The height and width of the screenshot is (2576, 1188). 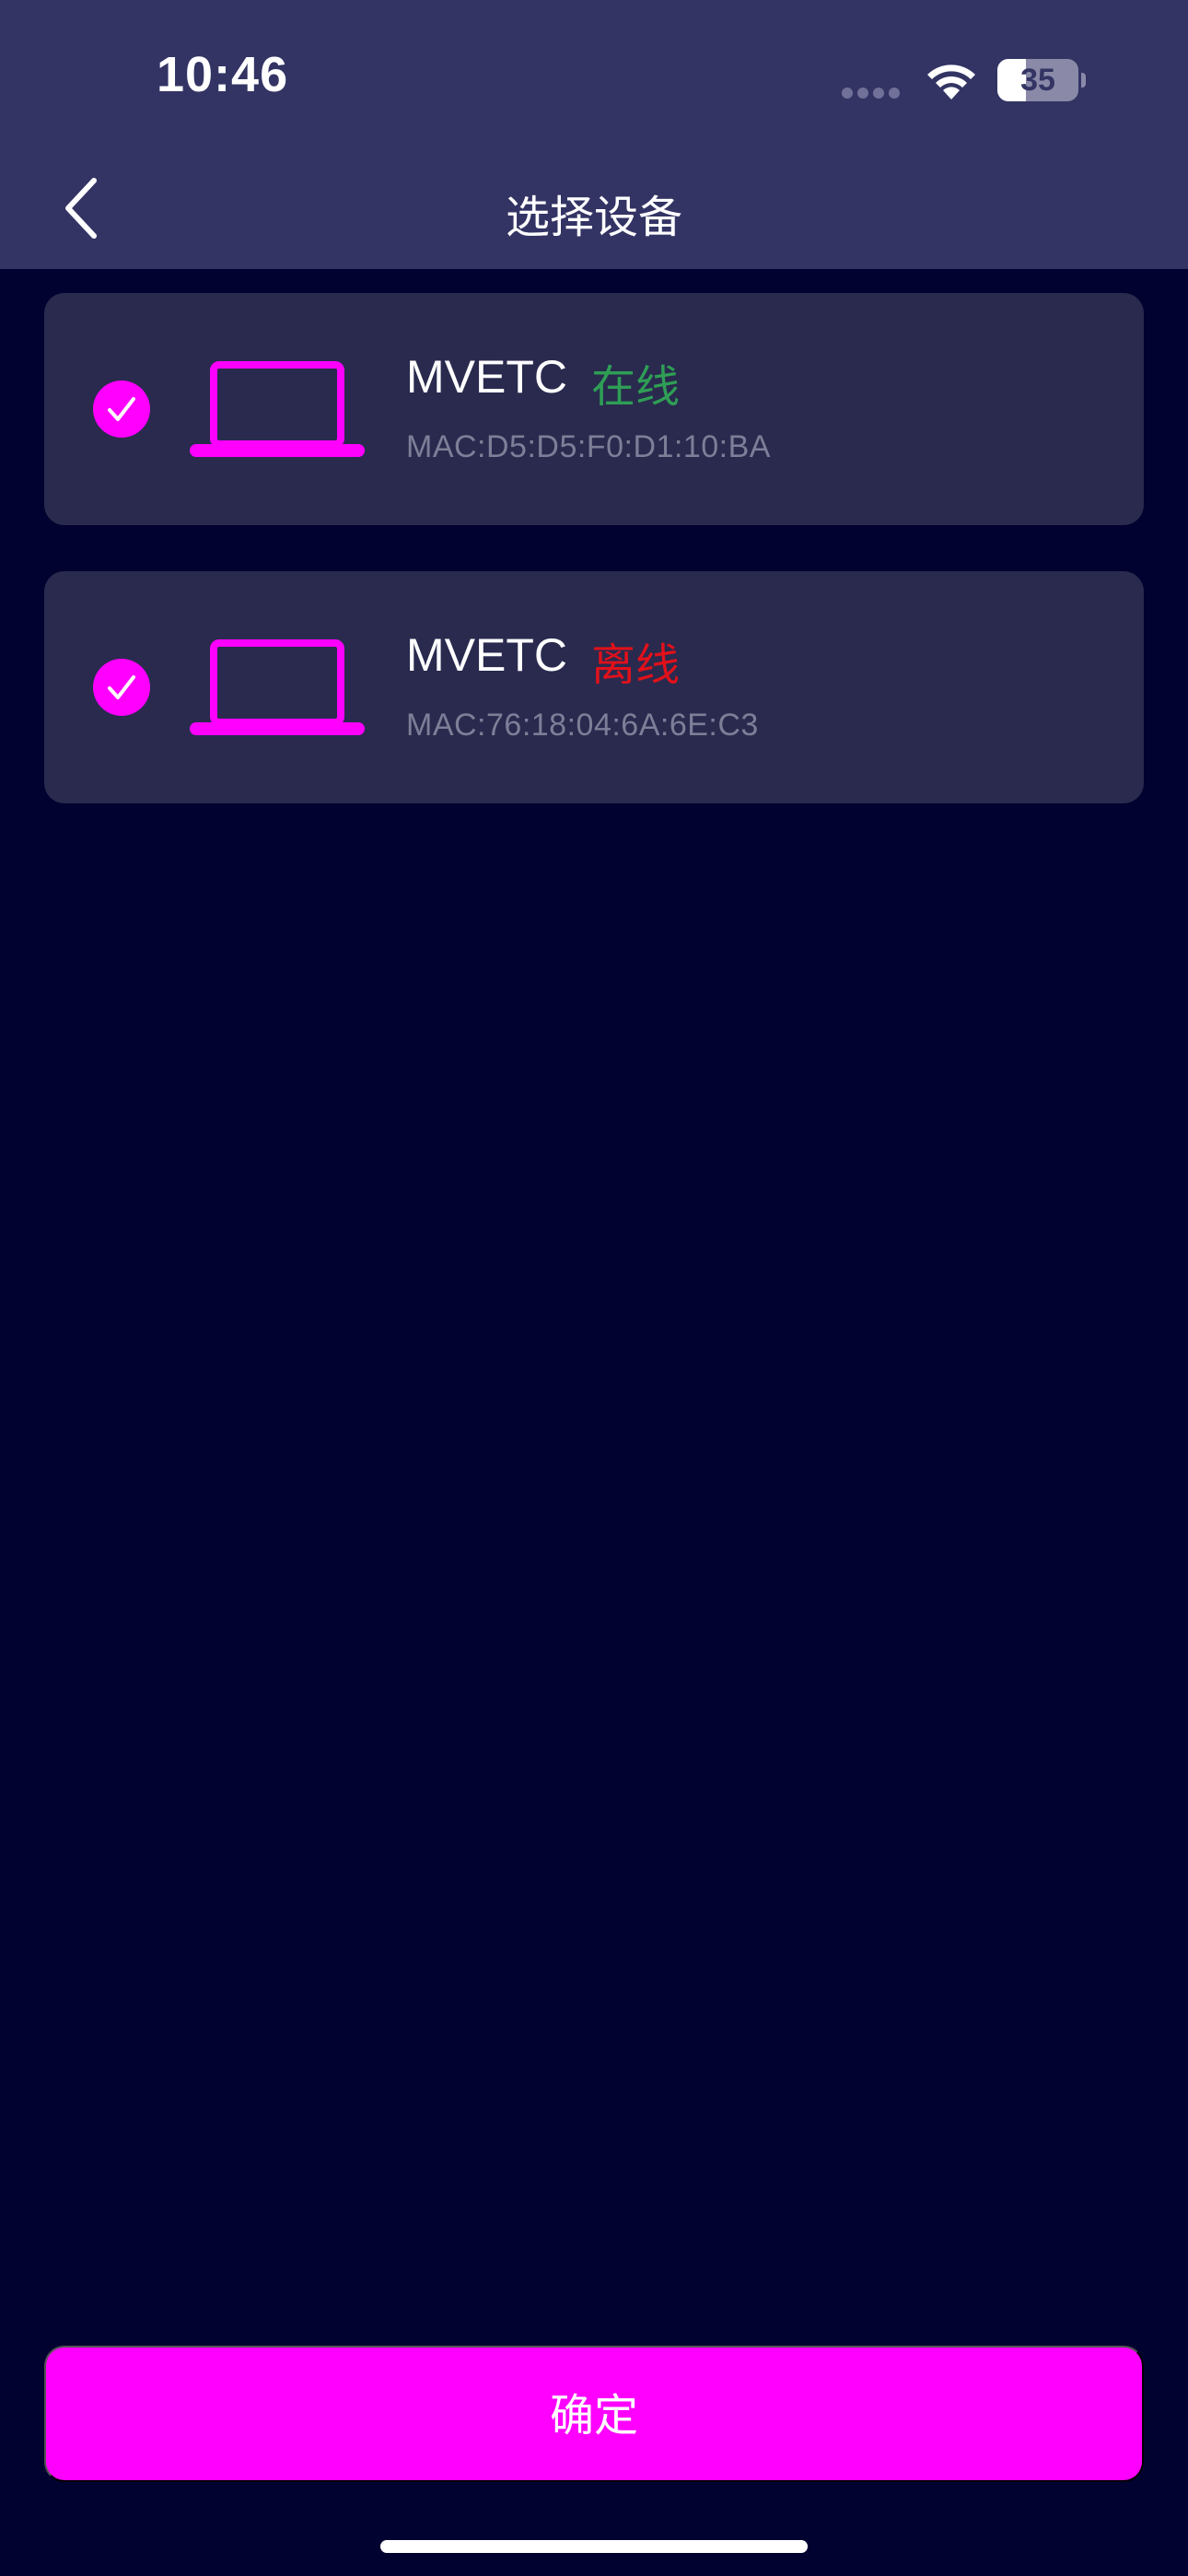 I want to click on wifi-icon, so click(x=951, y=82).